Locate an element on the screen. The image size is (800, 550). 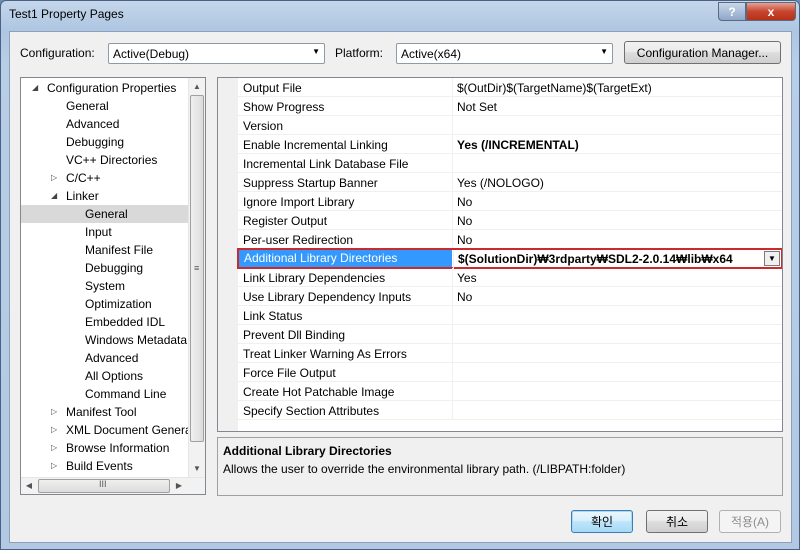
apply-button: 적용(A) is located at coordinates (750, 521).